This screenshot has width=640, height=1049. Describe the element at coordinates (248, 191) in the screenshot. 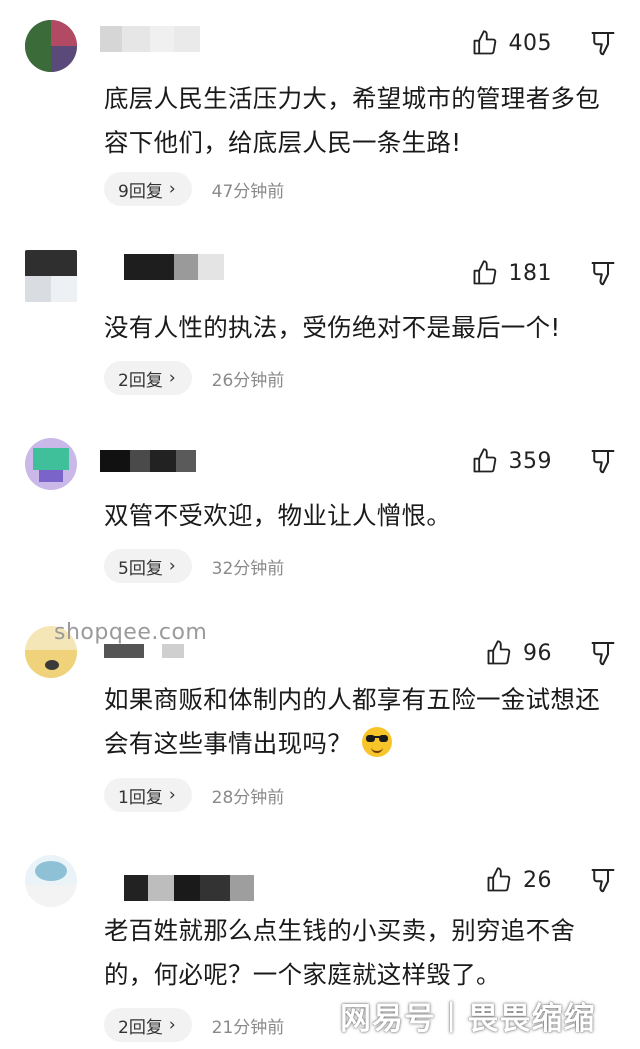

I see `comment-time: 47分钟前` at that location.